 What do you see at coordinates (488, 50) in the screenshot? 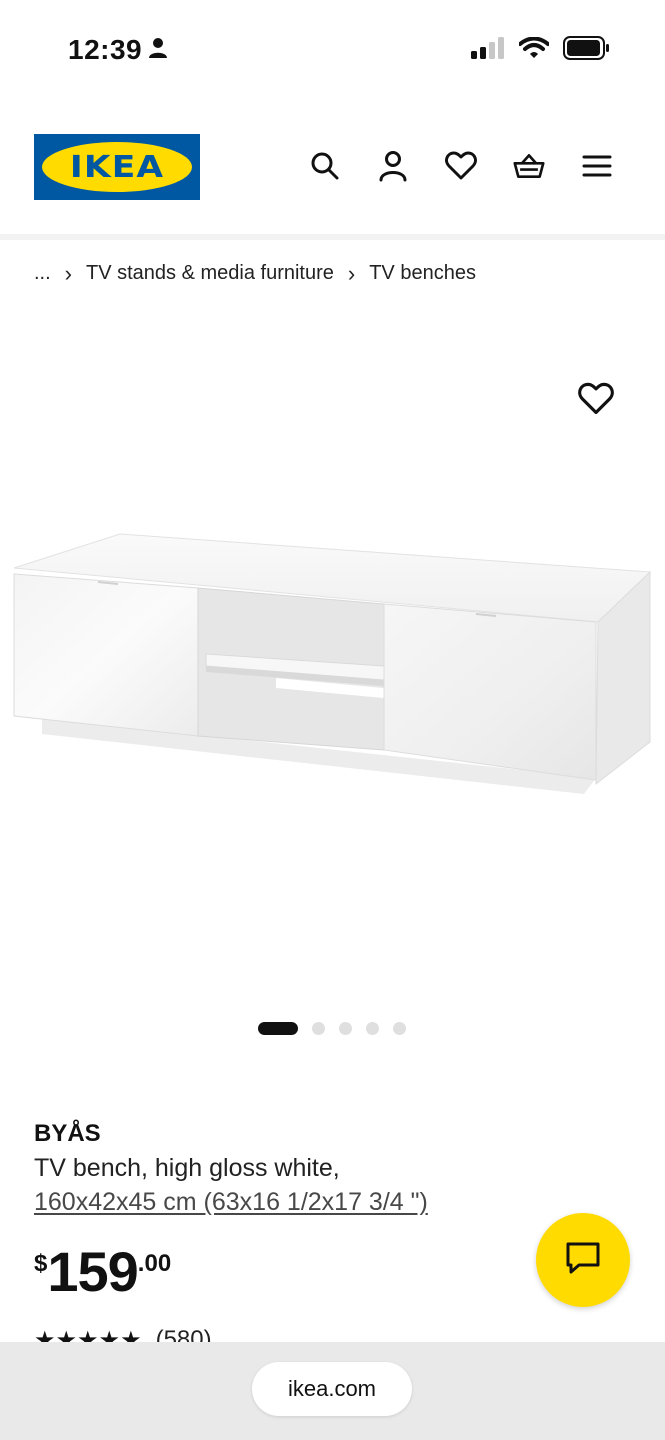
I see `cellular-signal-icon` at bounding box center [488, 50].